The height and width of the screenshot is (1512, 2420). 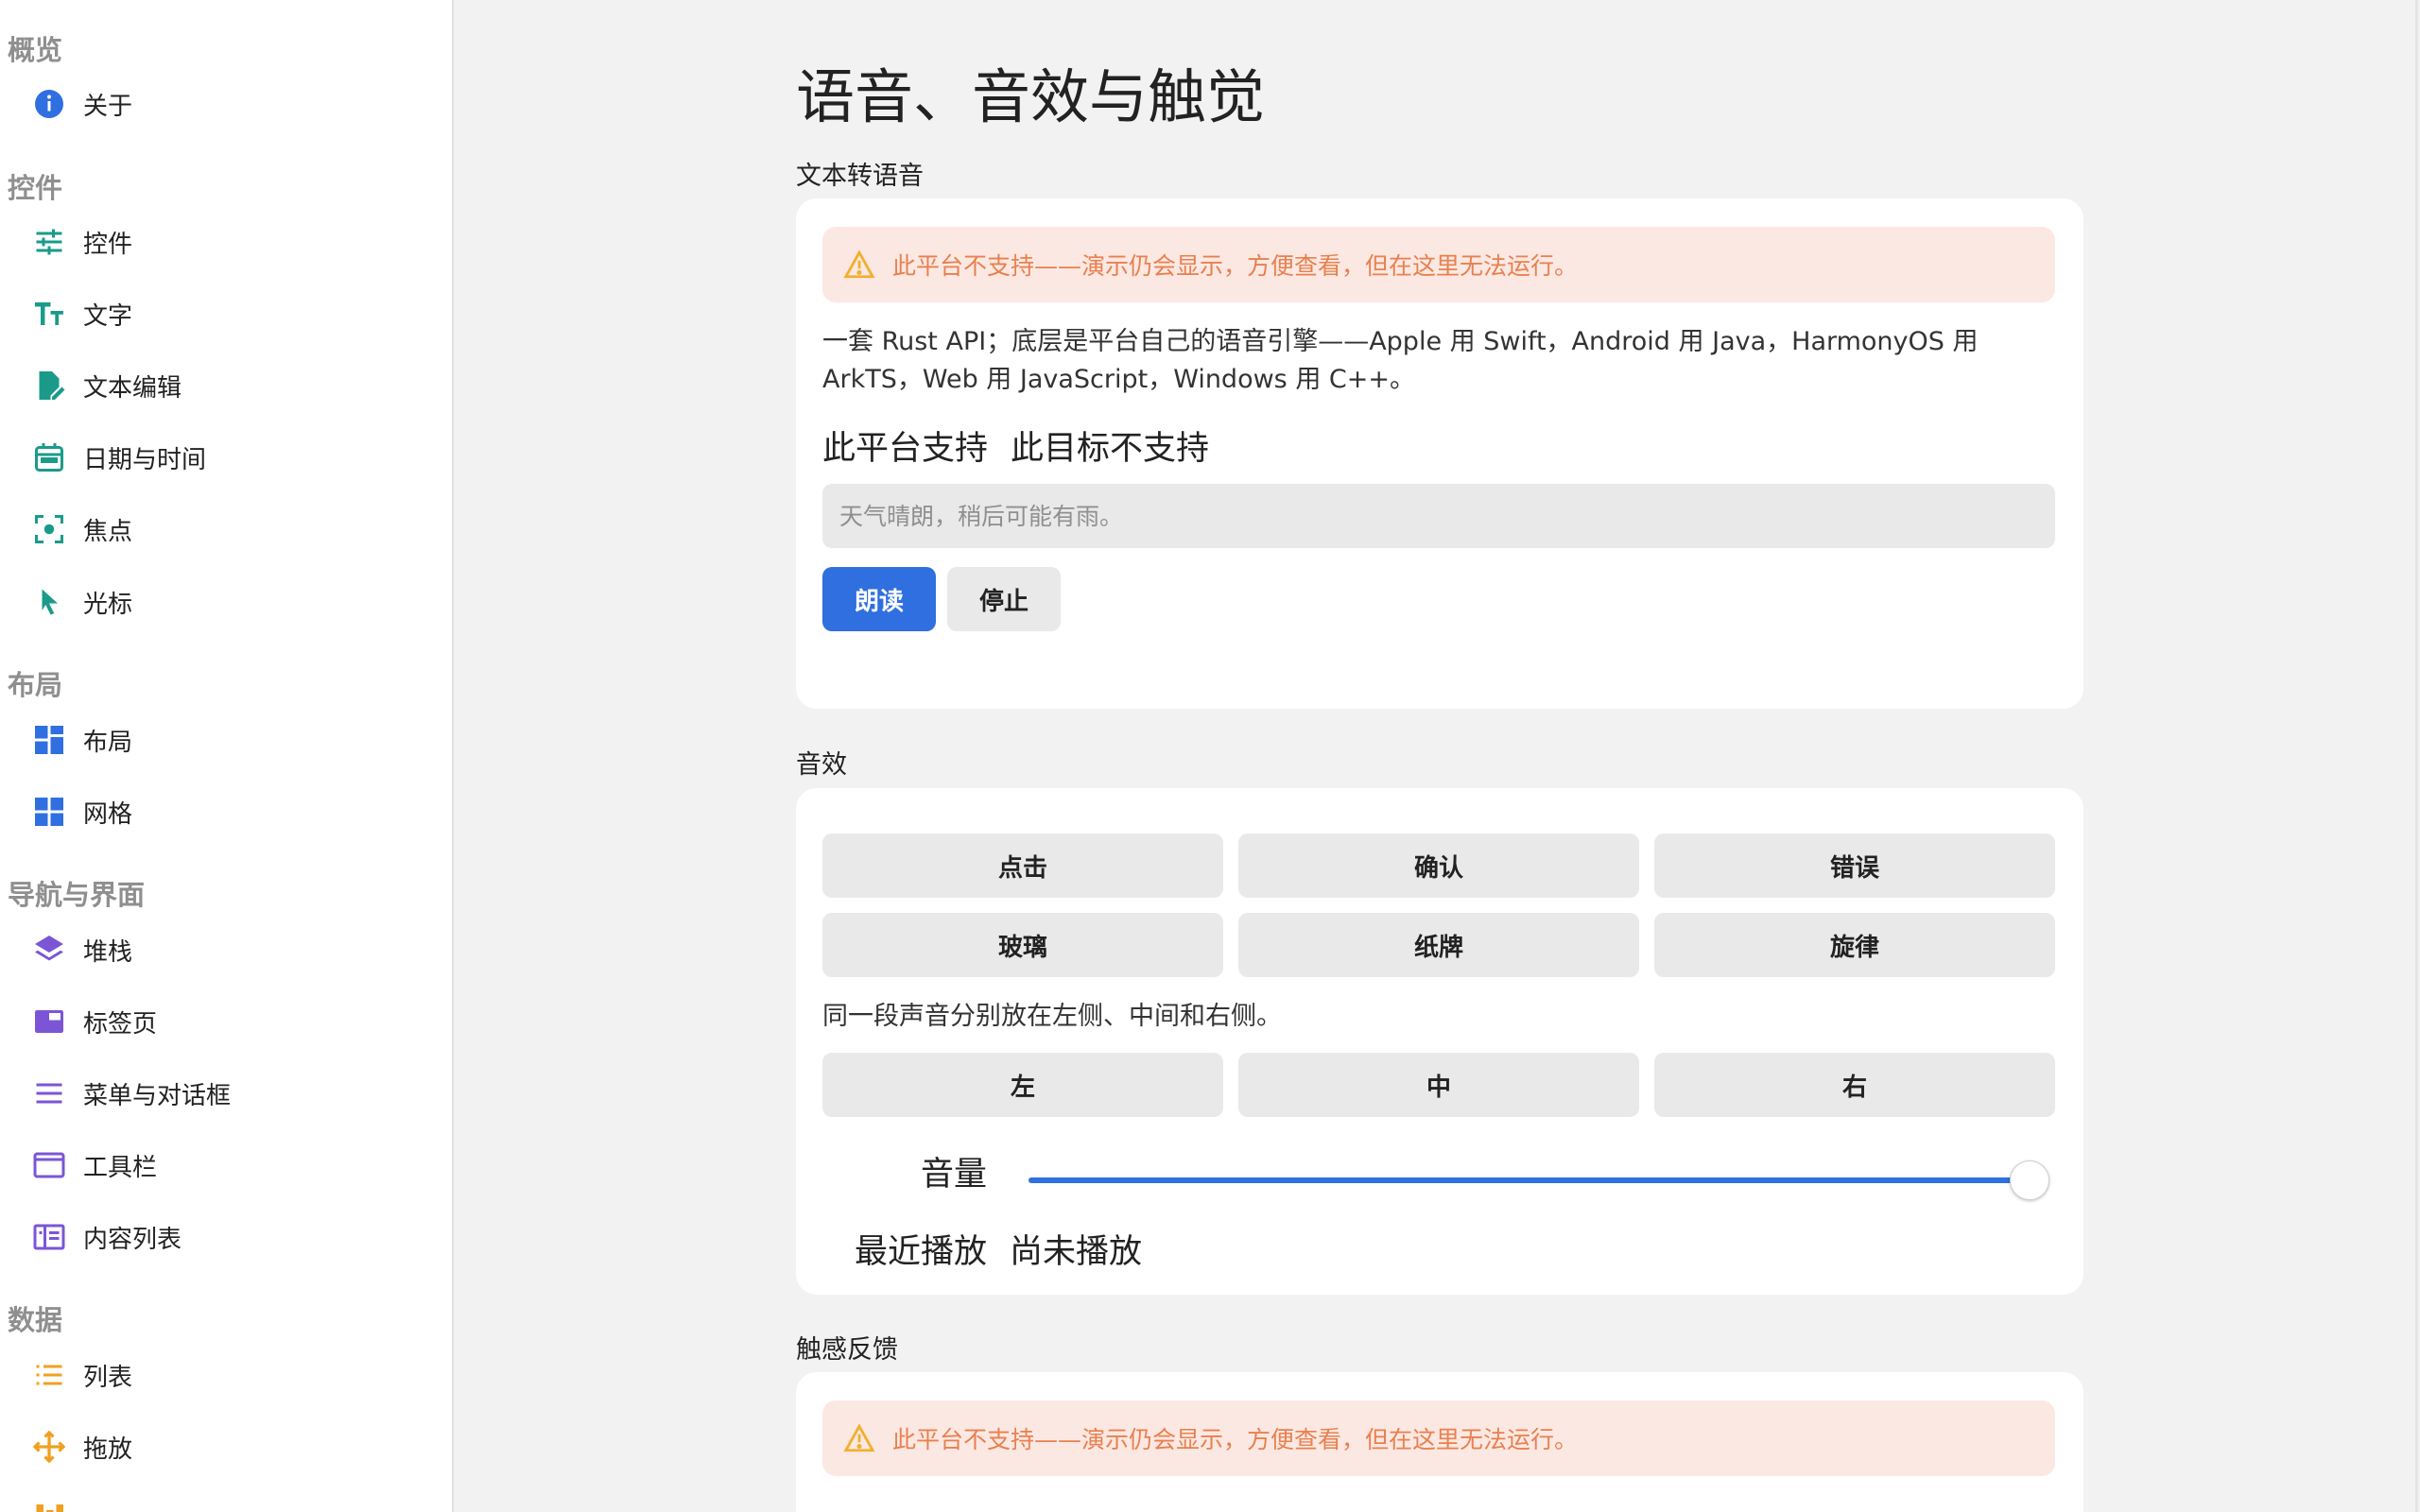 What do you see at coordinates (49, 1021) in the screenshot?
I see `tabs-icon` at bounding box center [49, 1021].